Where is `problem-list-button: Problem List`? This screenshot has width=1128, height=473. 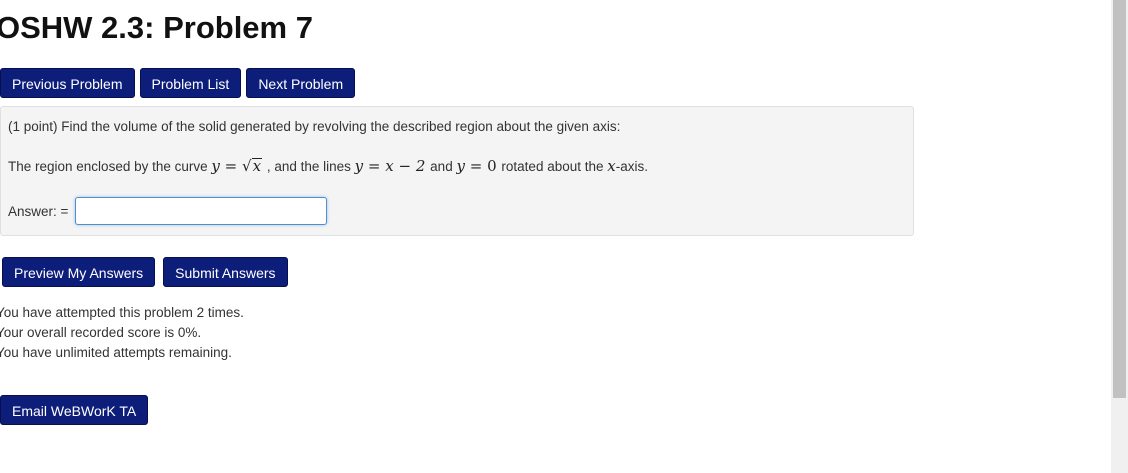 problem-list-button: Problem List is located at coordinates (190, 83).